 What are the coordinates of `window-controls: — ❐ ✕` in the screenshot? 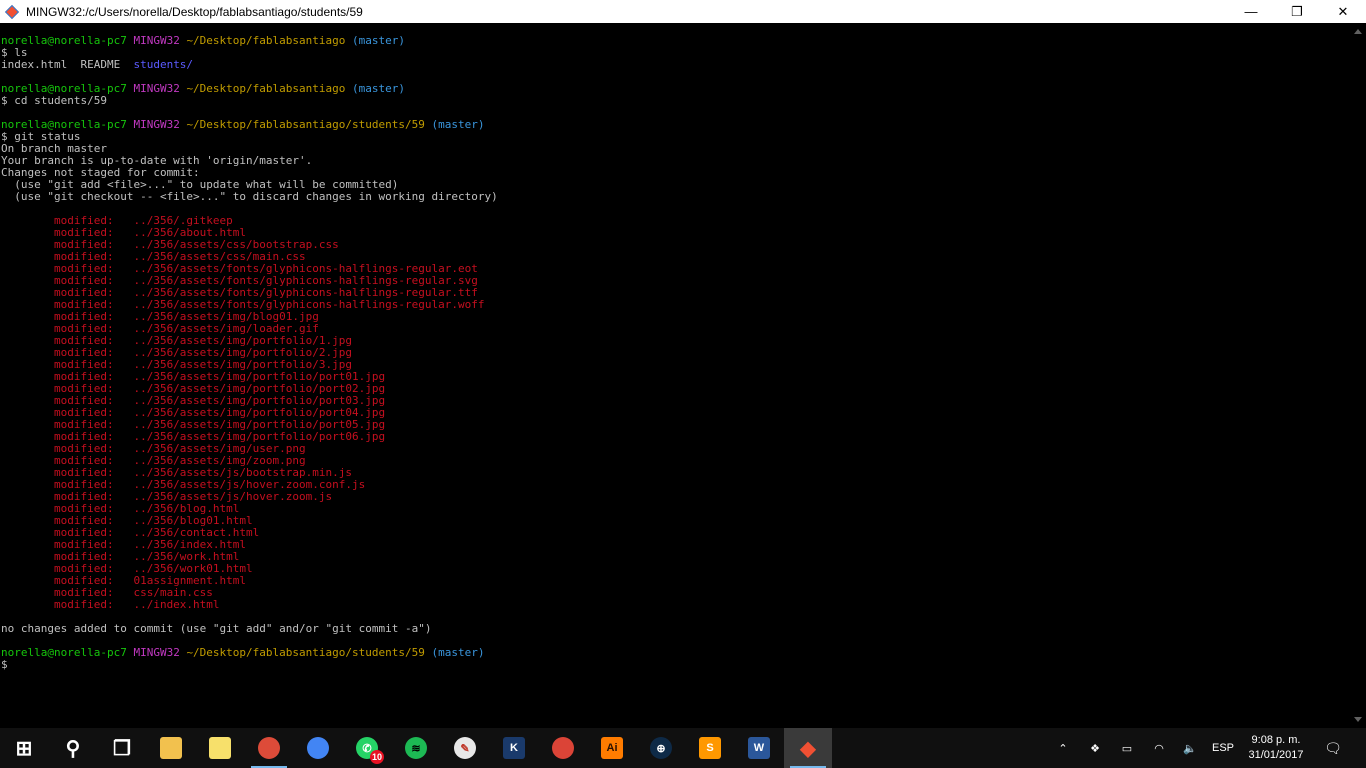 It's located at (1297, 11).